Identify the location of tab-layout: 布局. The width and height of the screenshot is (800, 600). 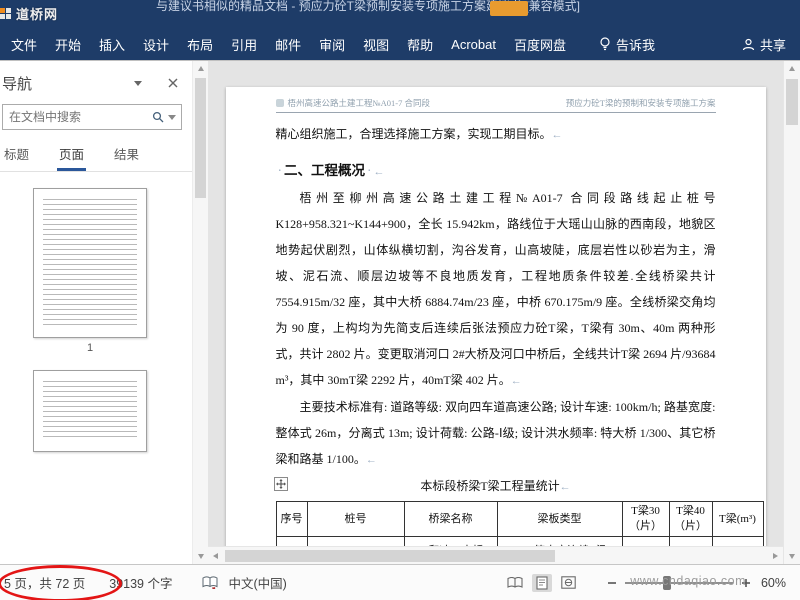
(200, 44).